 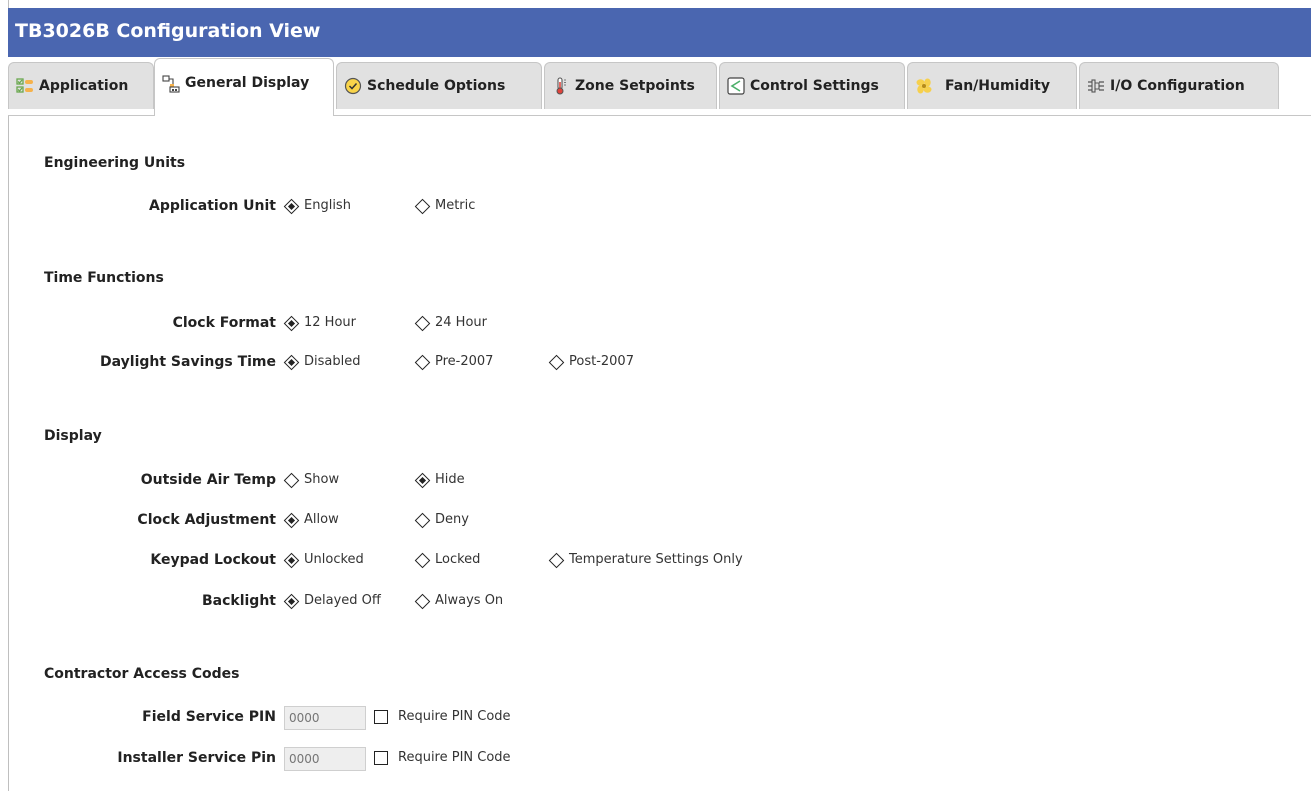 What do you see at coordinates (997, 86) in the screenshot?
I see `tab-label: Fan/Humidity` at bounding box center [997, 86].